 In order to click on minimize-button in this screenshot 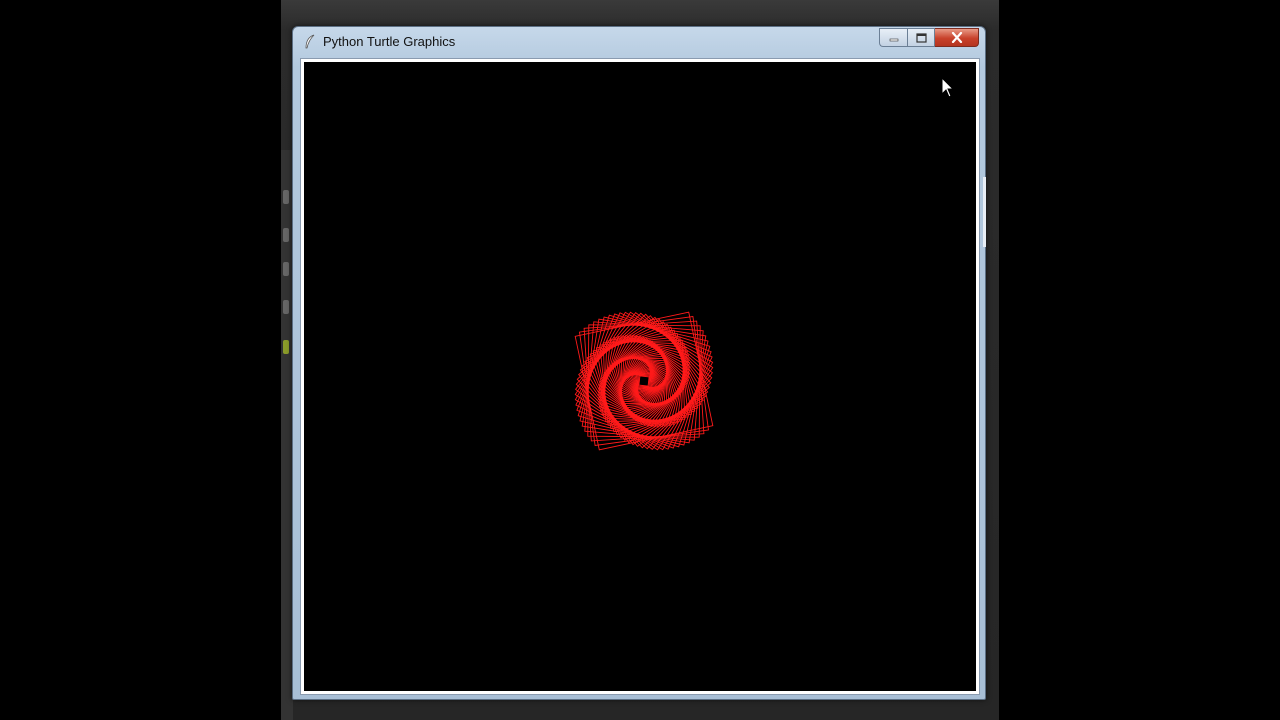, I will do `click(893, 37)`.